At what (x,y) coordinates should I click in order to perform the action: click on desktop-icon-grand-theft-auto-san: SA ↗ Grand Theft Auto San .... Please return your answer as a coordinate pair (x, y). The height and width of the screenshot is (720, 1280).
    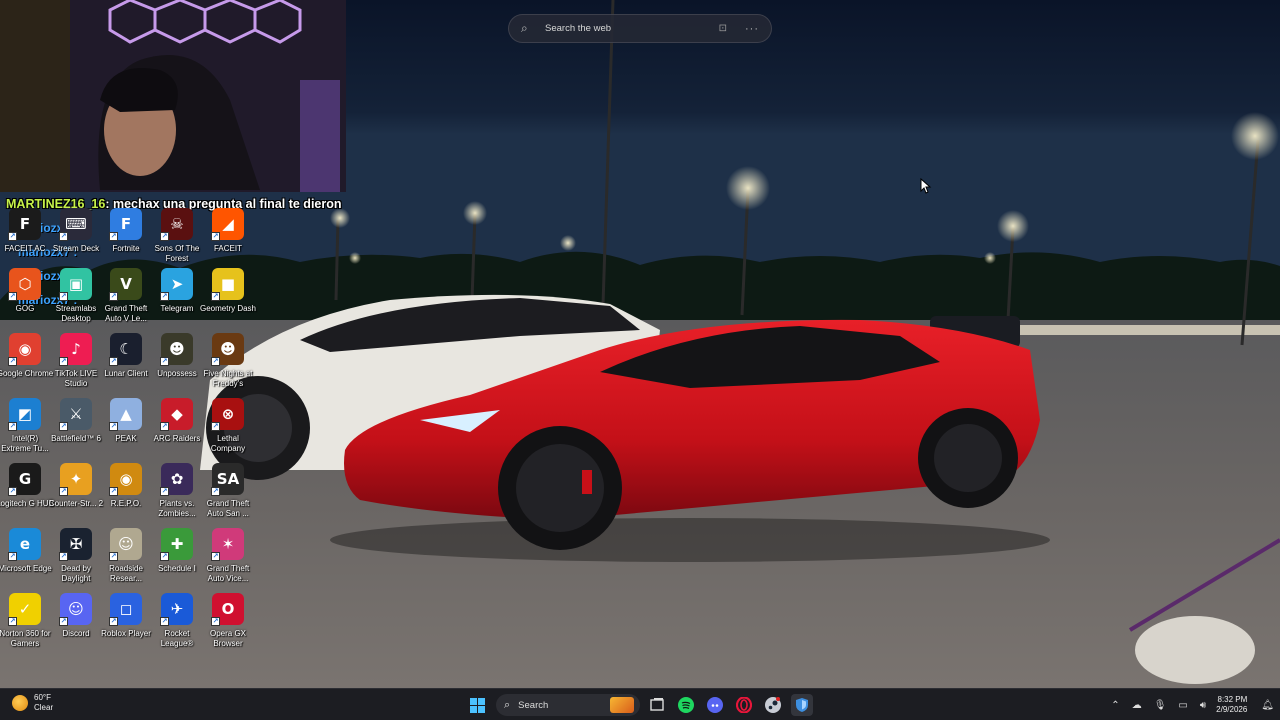
    Looking at the image, I should click on (228, 490).